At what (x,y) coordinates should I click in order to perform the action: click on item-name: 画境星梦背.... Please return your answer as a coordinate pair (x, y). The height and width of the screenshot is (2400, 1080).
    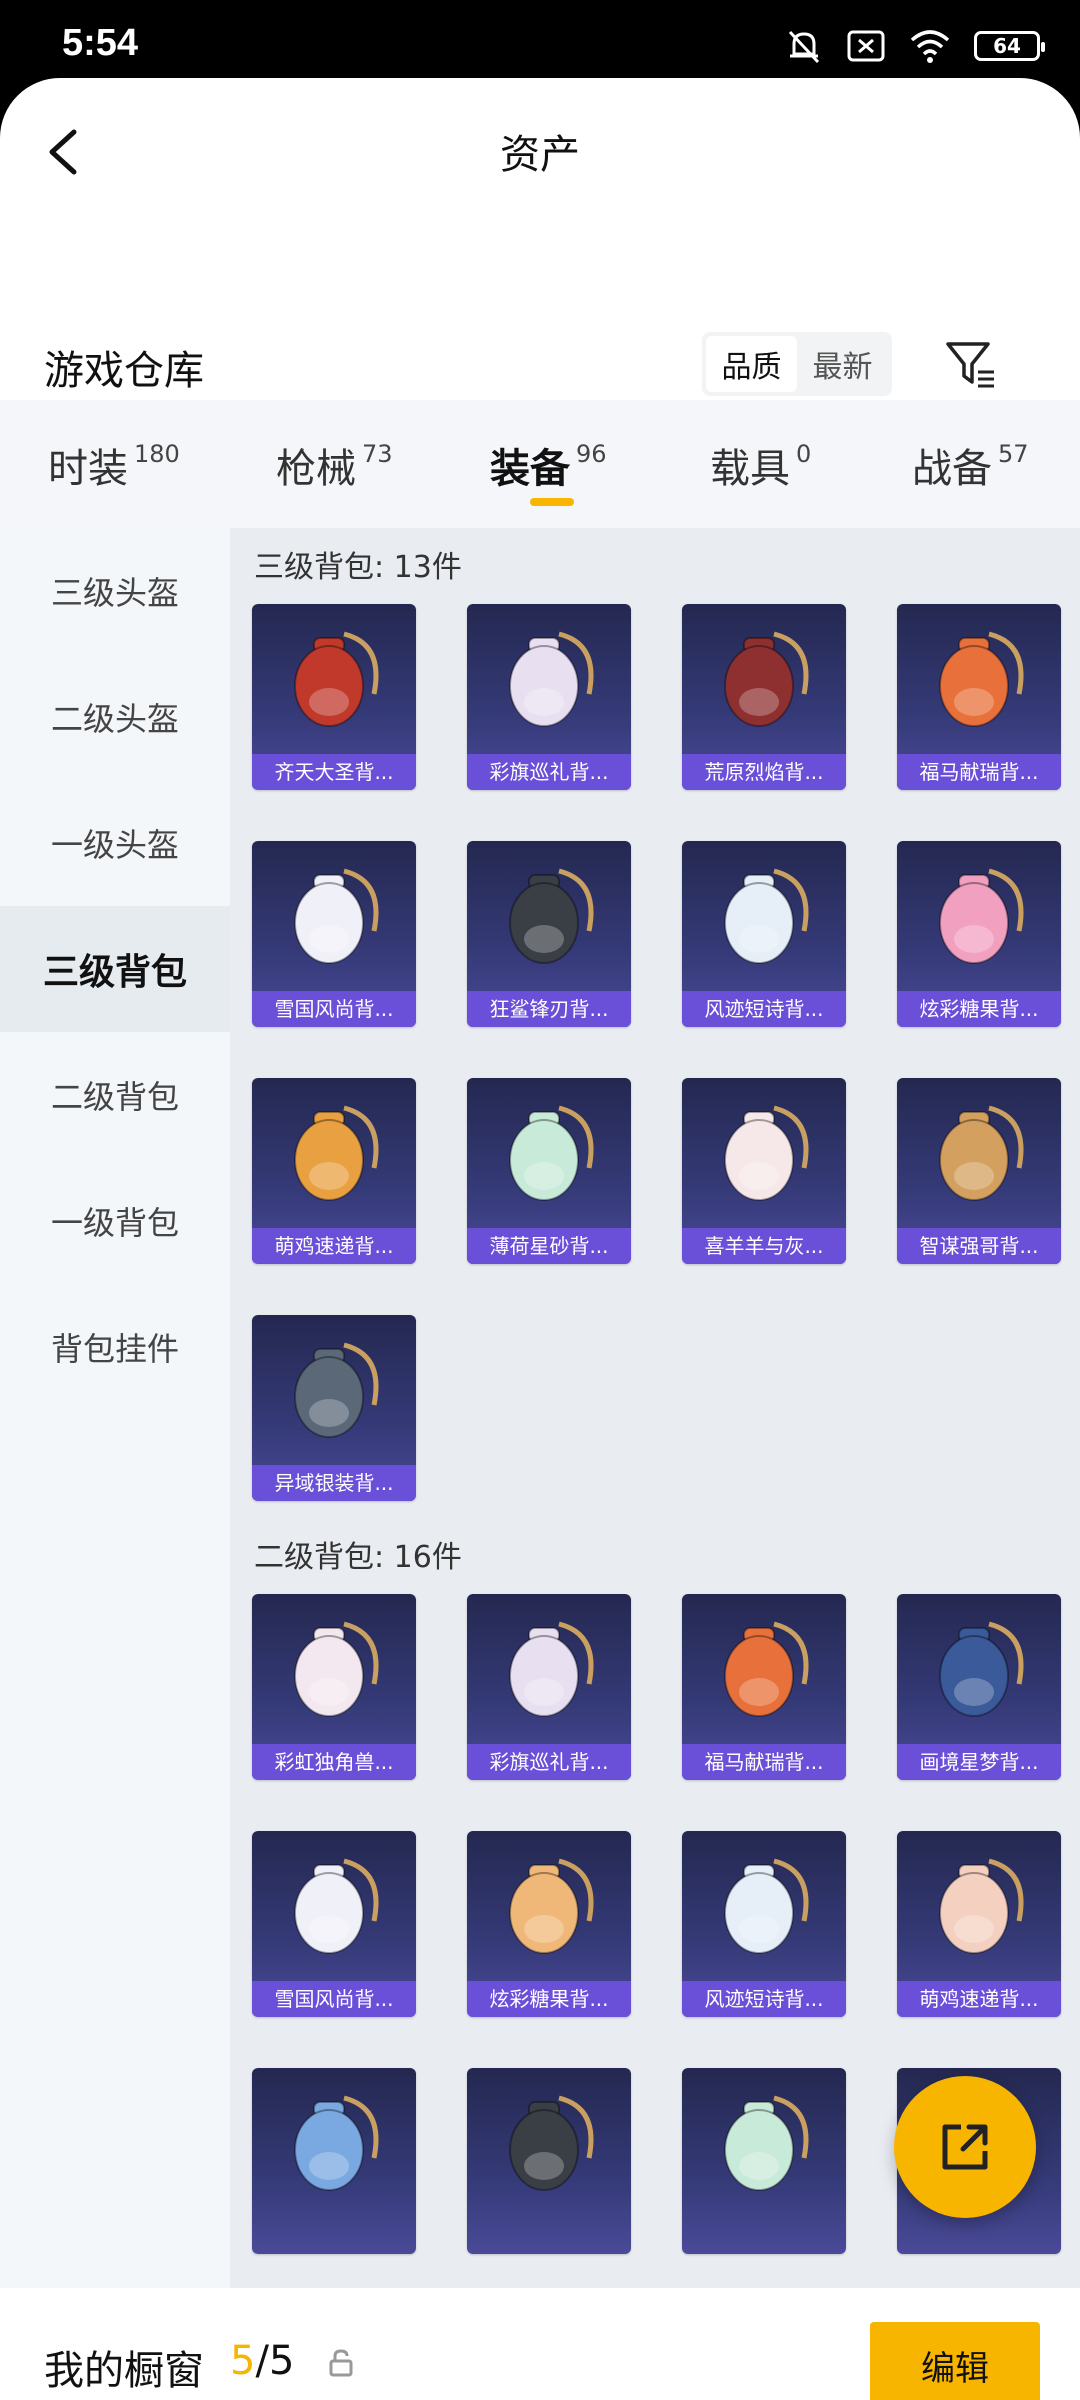
    Looking at the image, I should click on (979, 1762).